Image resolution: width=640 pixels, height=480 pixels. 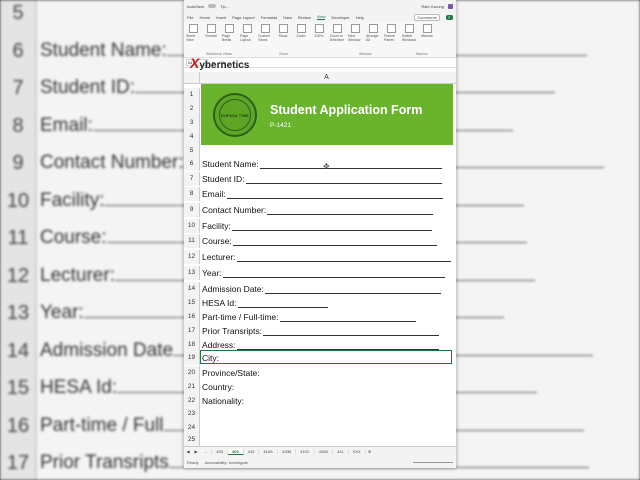 I want to click on sheet-tab-409: 409, so click(x=236, y=451).